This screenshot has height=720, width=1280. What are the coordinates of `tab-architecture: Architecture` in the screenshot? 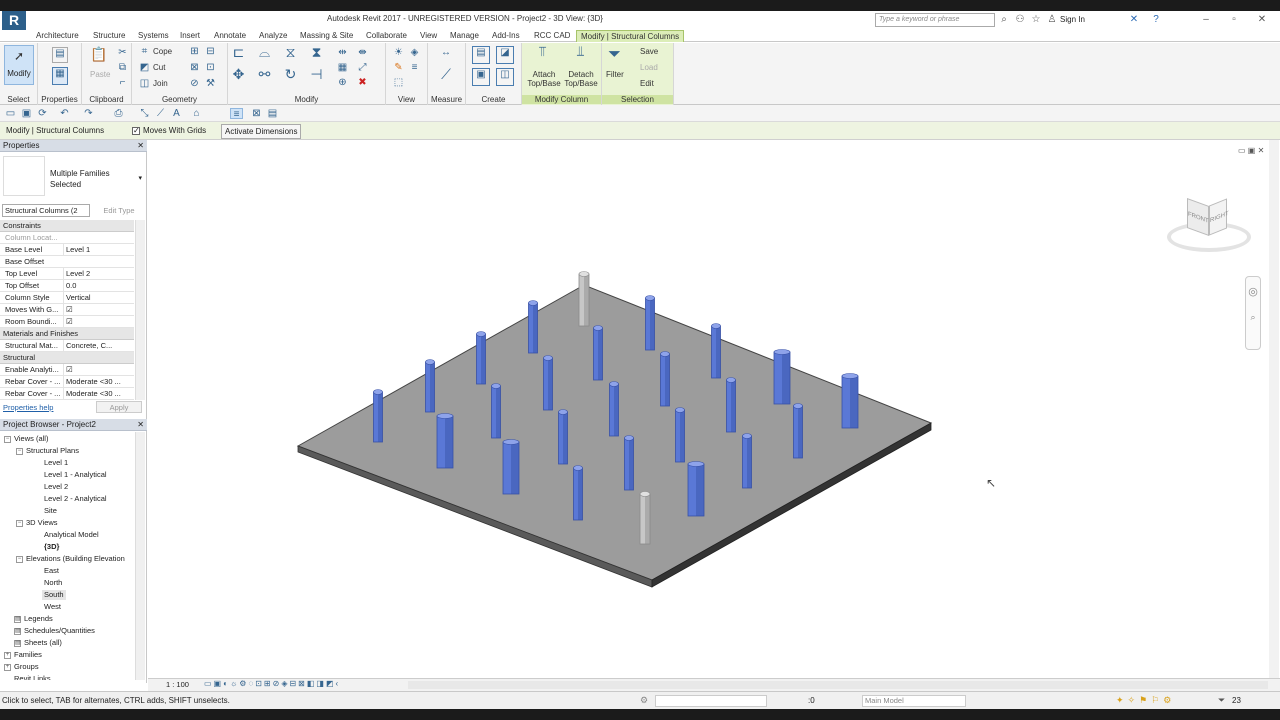 It's located at (57, 36).